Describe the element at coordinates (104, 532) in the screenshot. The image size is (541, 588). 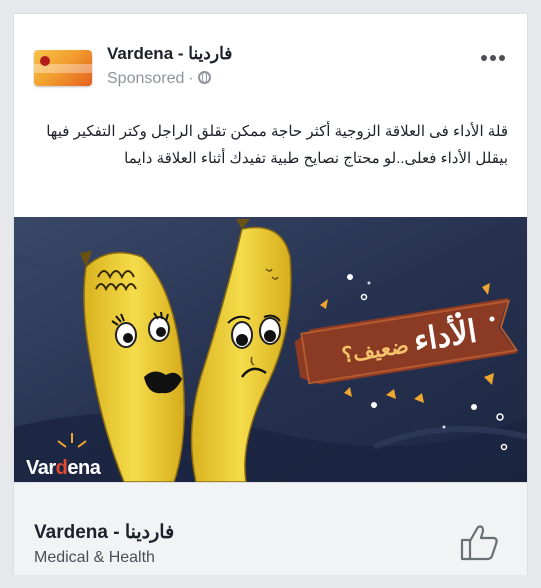
I see `footer-page-name: Vardena - فاردينا` at that location.